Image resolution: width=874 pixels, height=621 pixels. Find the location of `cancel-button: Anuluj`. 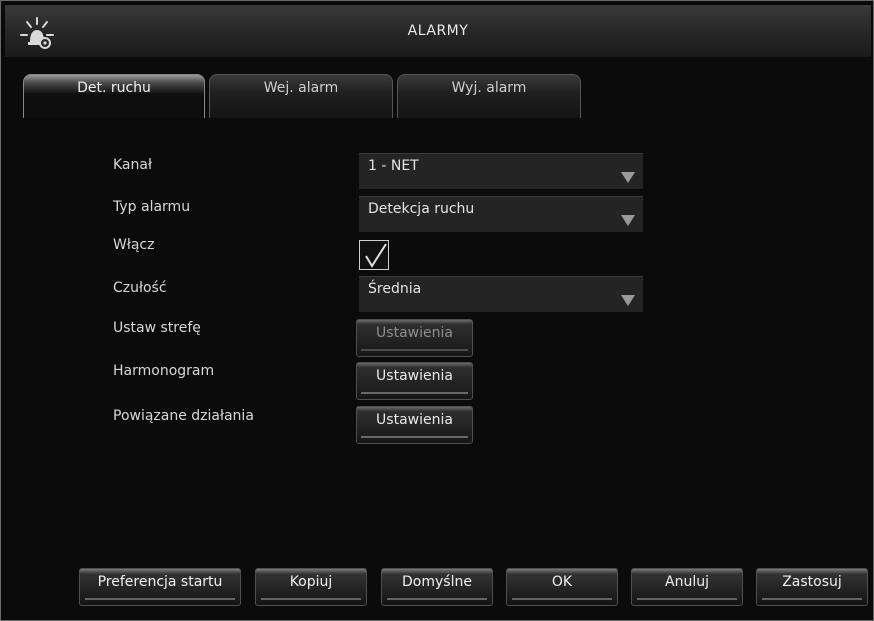

cancel-button: Anuluj is located at coordinates (687, 587).